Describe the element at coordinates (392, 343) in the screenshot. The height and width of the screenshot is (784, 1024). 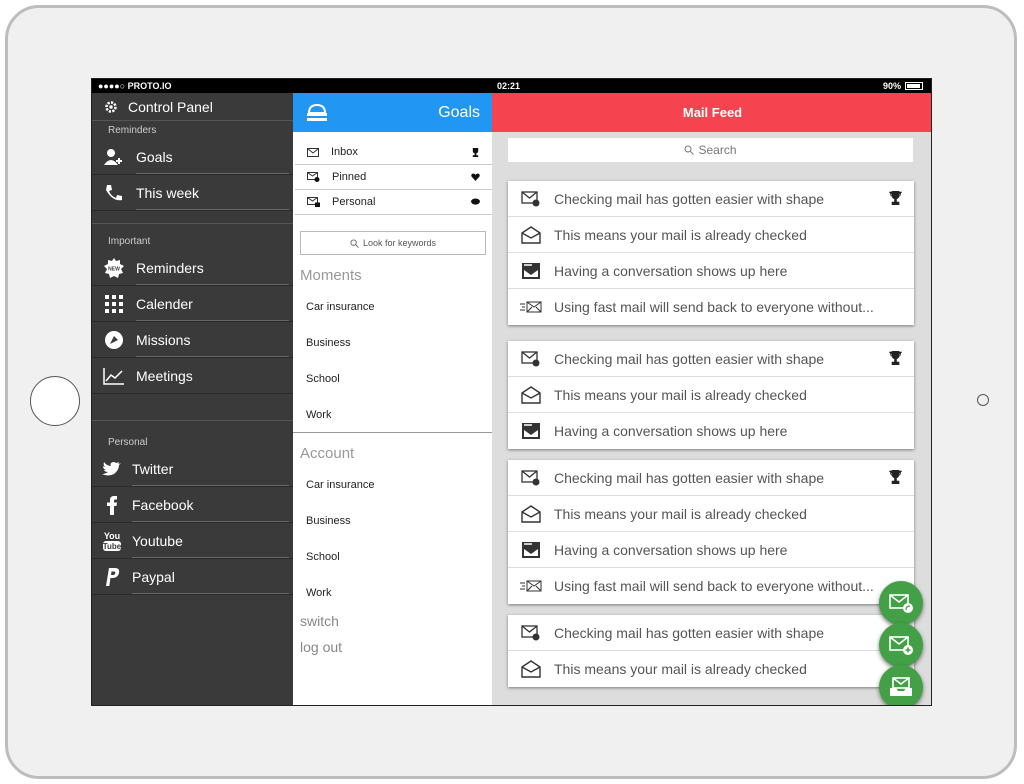
I see `moment-item: Business` at that location.